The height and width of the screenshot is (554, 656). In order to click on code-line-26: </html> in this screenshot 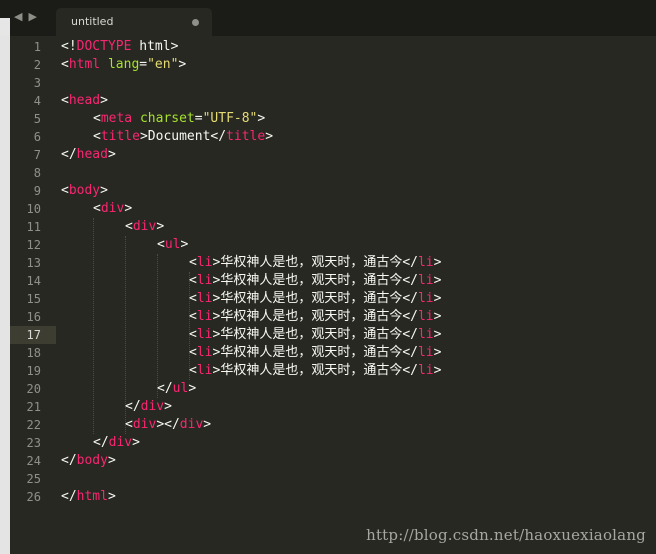, I will do `click(88, 496)`.